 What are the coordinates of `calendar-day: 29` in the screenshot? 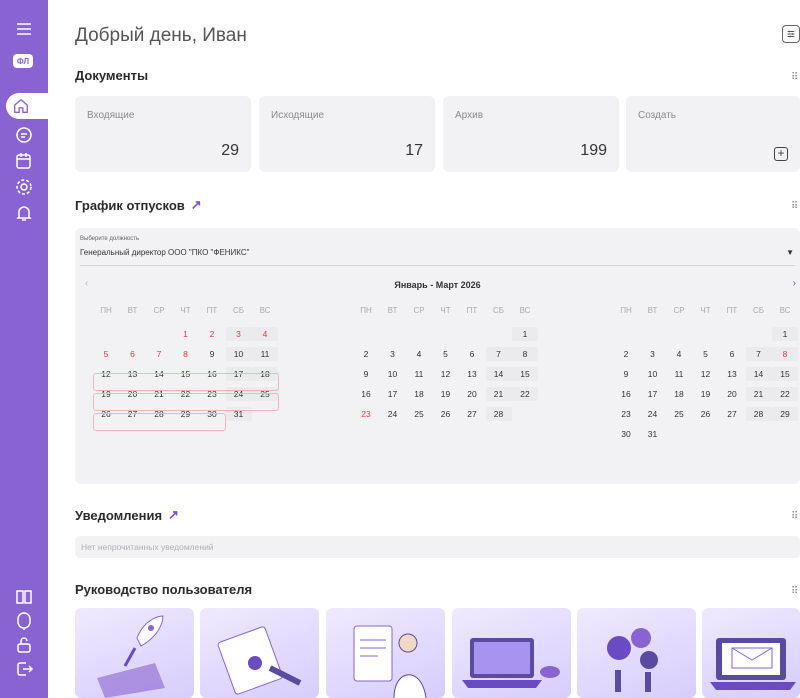 It's located at (785, 414).